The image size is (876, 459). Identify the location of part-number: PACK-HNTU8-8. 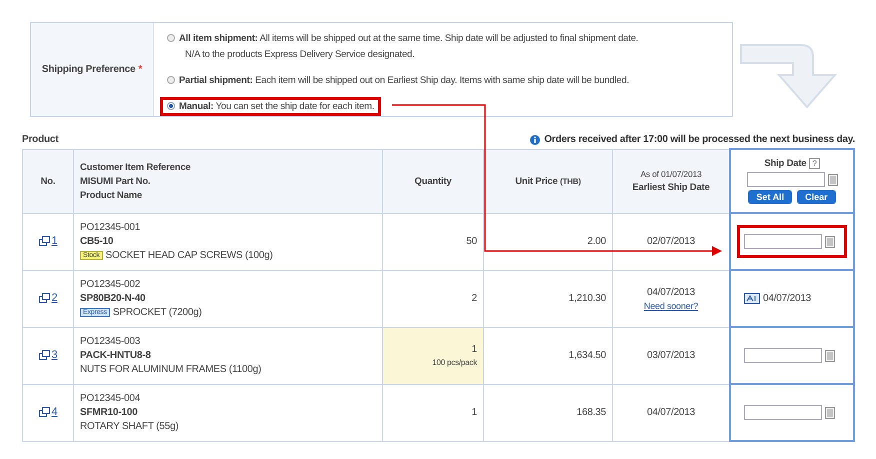
(116, 355).